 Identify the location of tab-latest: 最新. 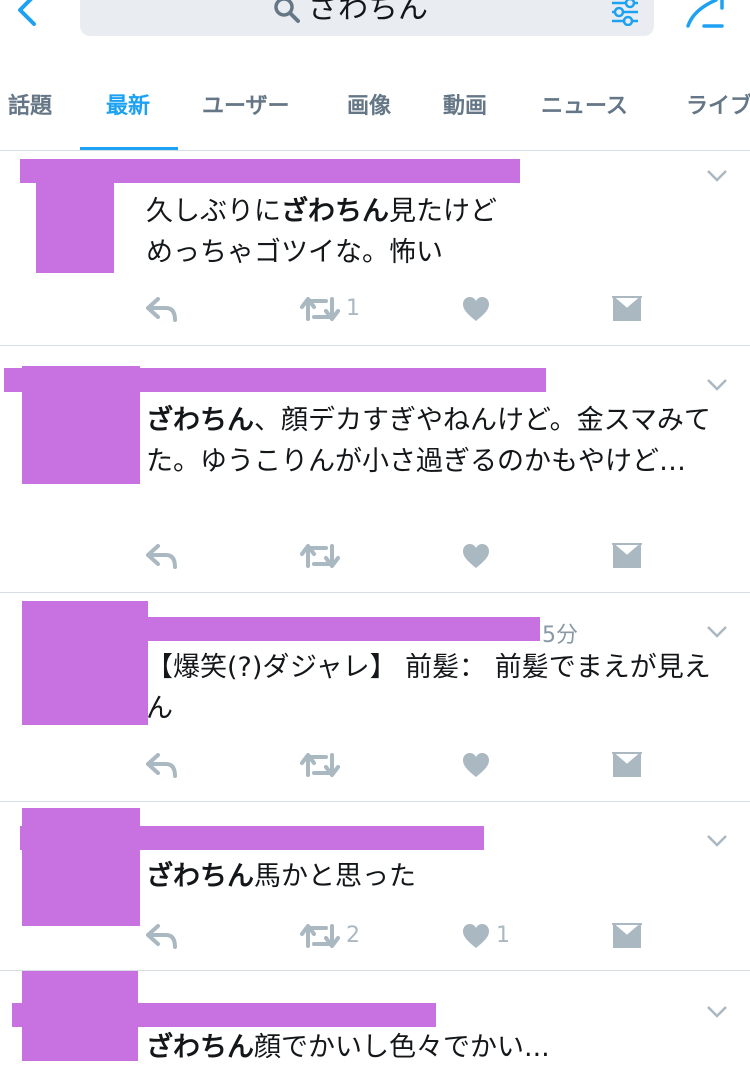
(128, 107).